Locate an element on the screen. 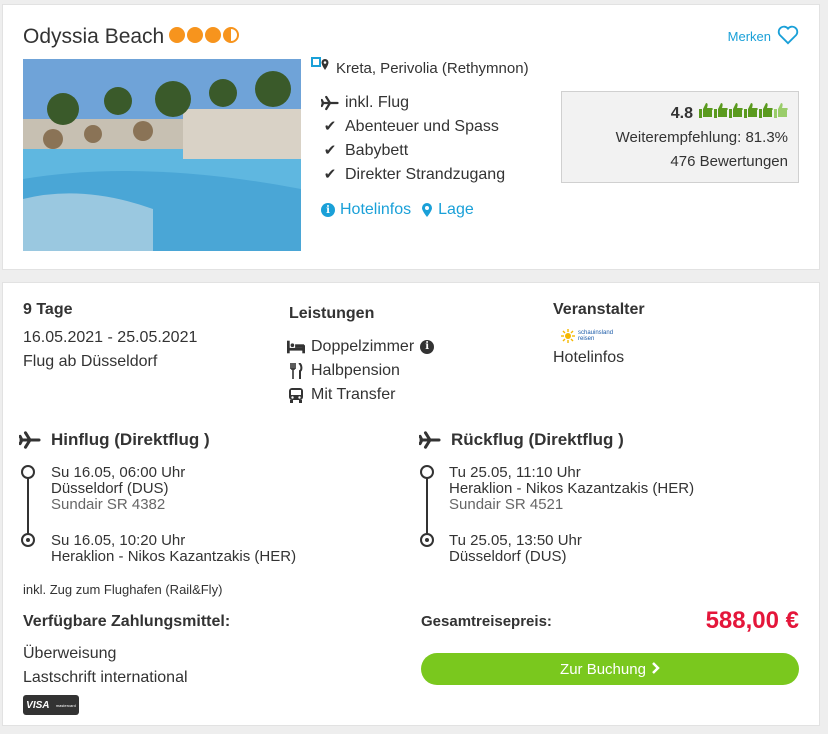 This screenshot has height=734, width=828. rail-note: inkl. Zug zum Flughafen (Rail&Fly) is located at coordinates (123, 589).